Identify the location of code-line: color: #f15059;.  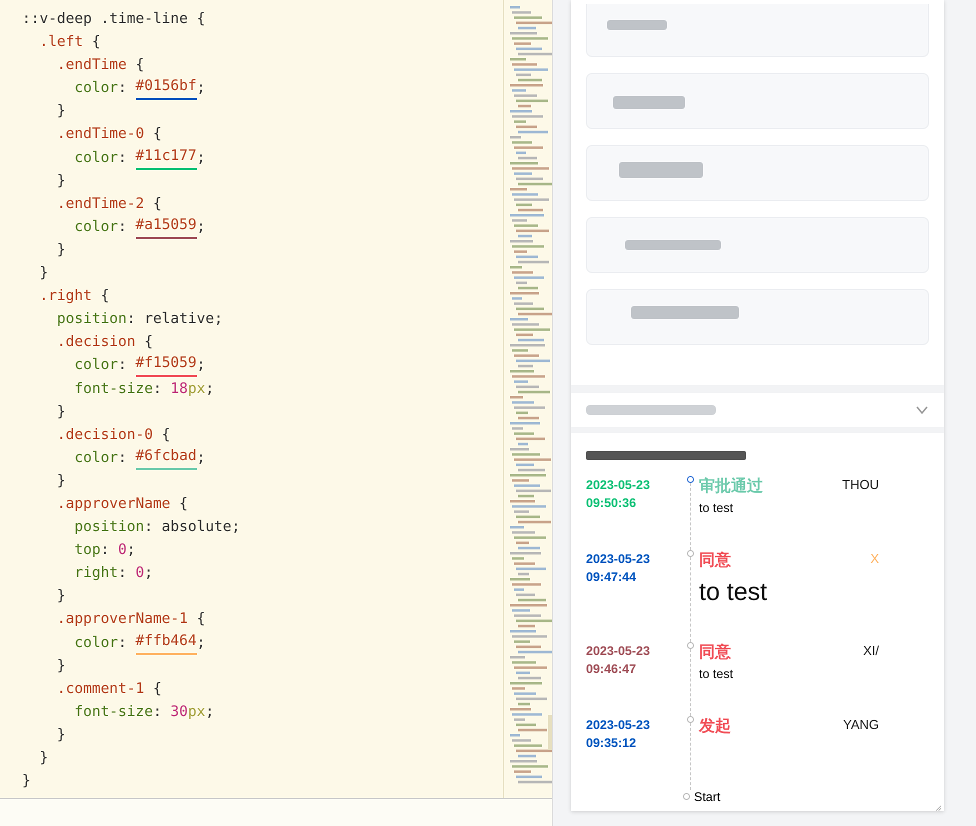
(262, 366).